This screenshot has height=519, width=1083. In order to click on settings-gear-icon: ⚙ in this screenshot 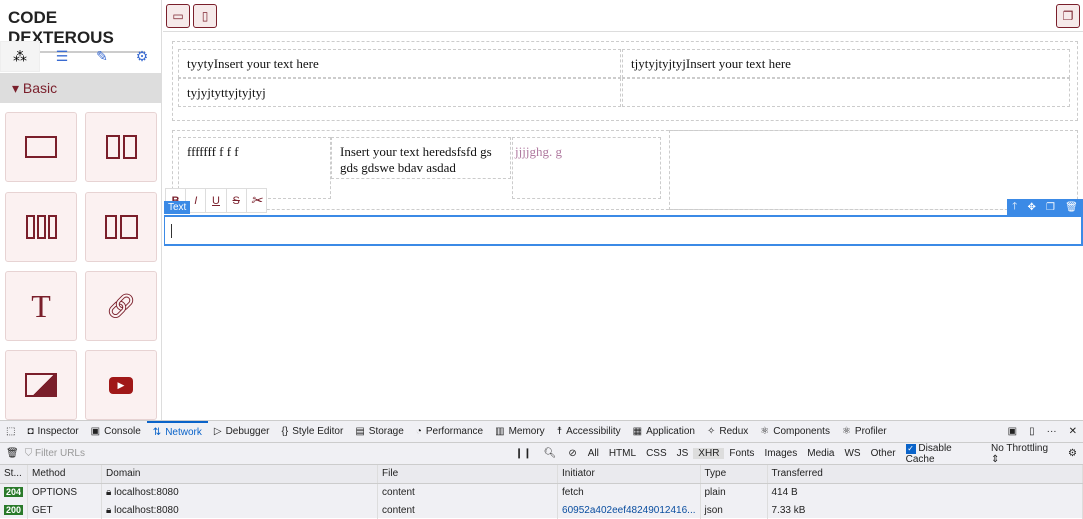, I will do `click(1072, 454)`.